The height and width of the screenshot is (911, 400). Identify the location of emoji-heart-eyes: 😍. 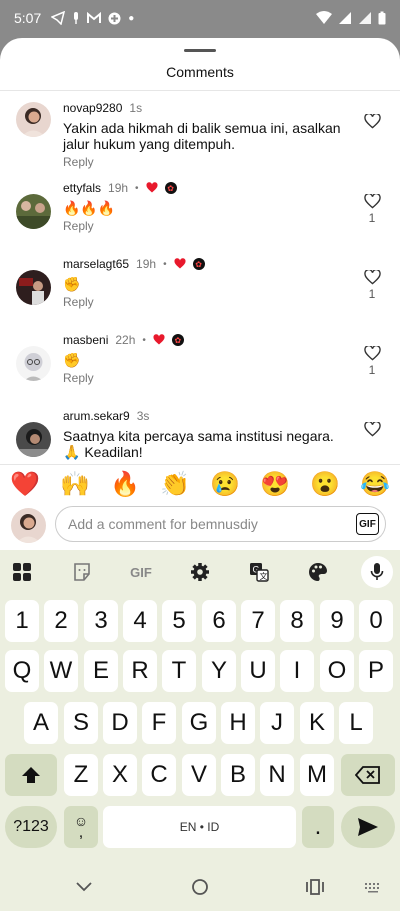
(275, 484).